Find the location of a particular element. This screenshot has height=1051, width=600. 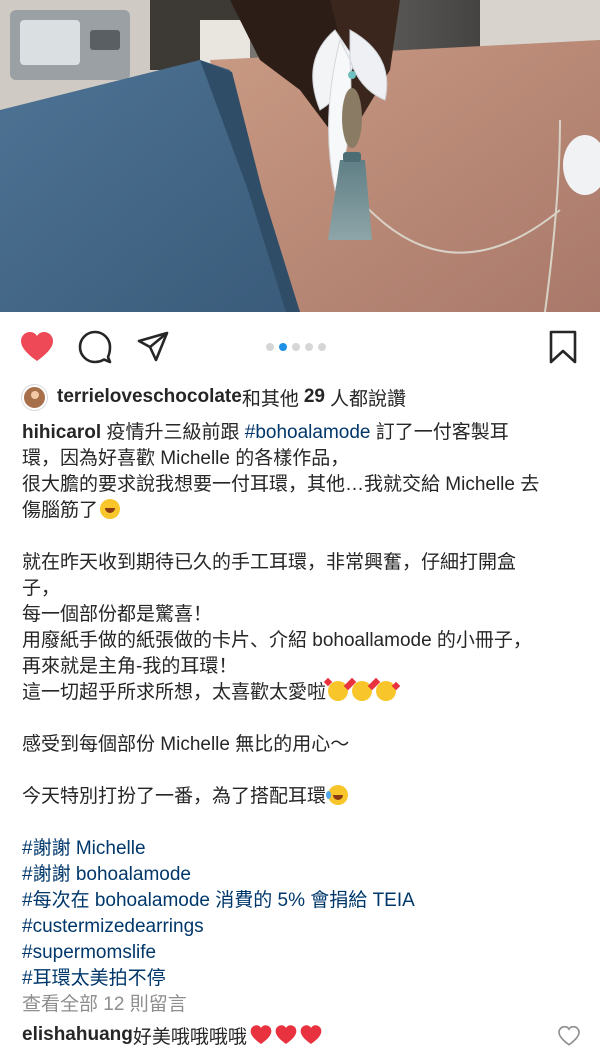

hashtag-link: #bohoalamode is located at coordinates (308, 432).